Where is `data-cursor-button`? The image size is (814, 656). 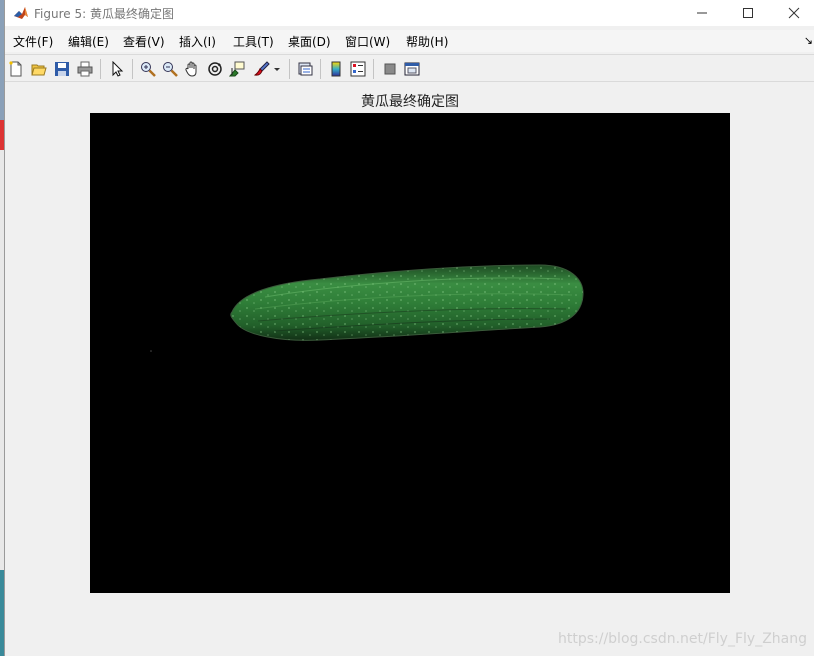
data-cursor-button is located at coordinates (237, 69).